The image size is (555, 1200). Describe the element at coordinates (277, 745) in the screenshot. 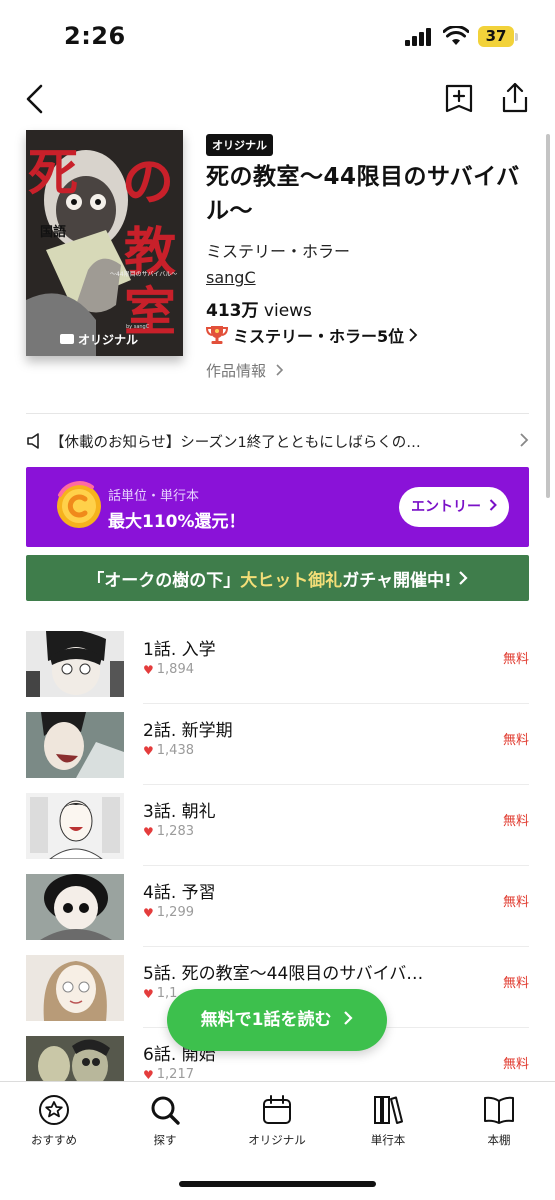

I see `episode-row: 2話. 新学期 ♥ 1,438 無料` at that location.